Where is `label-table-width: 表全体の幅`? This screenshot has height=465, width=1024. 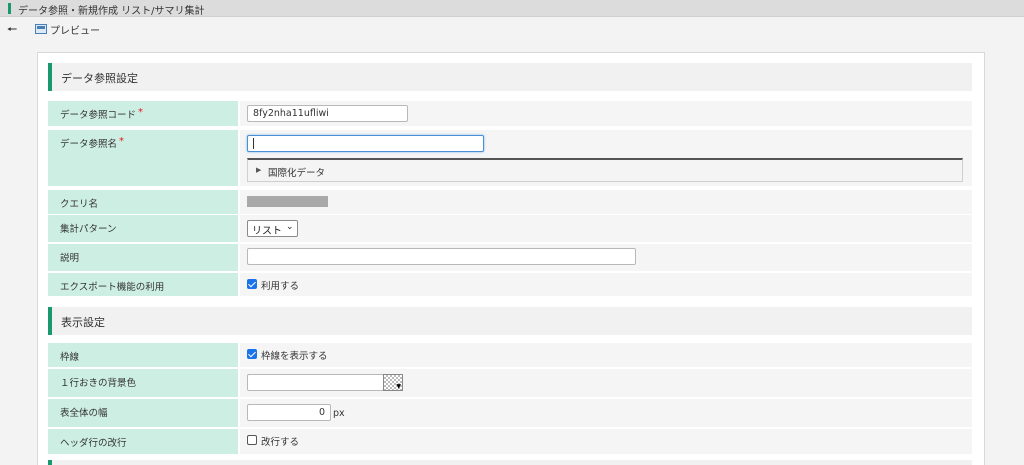 label-table-width: 表全体の幅 is located at coordinates (143, 413).